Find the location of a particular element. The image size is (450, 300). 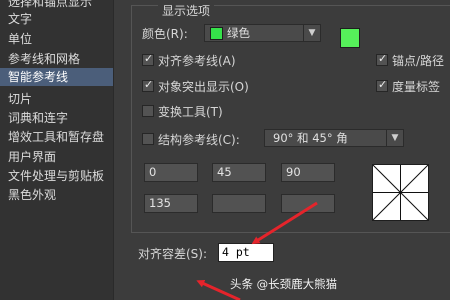

sidebar-item-file-clipboard: 文件处理与剪贴板 is located at coordinates (56, 176).